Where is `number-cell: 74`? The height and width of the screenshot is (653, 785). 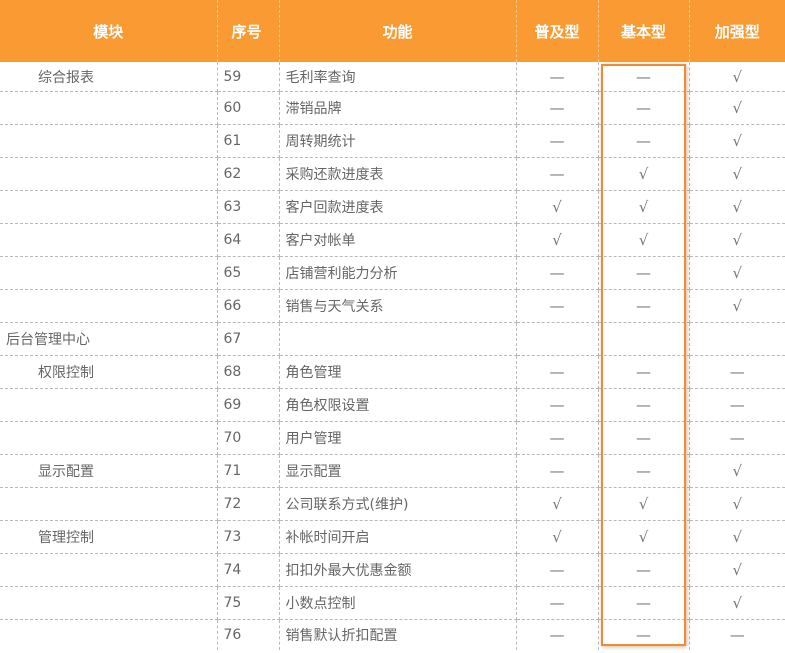
number-cell: 74 is located at coordinates (248, 570).